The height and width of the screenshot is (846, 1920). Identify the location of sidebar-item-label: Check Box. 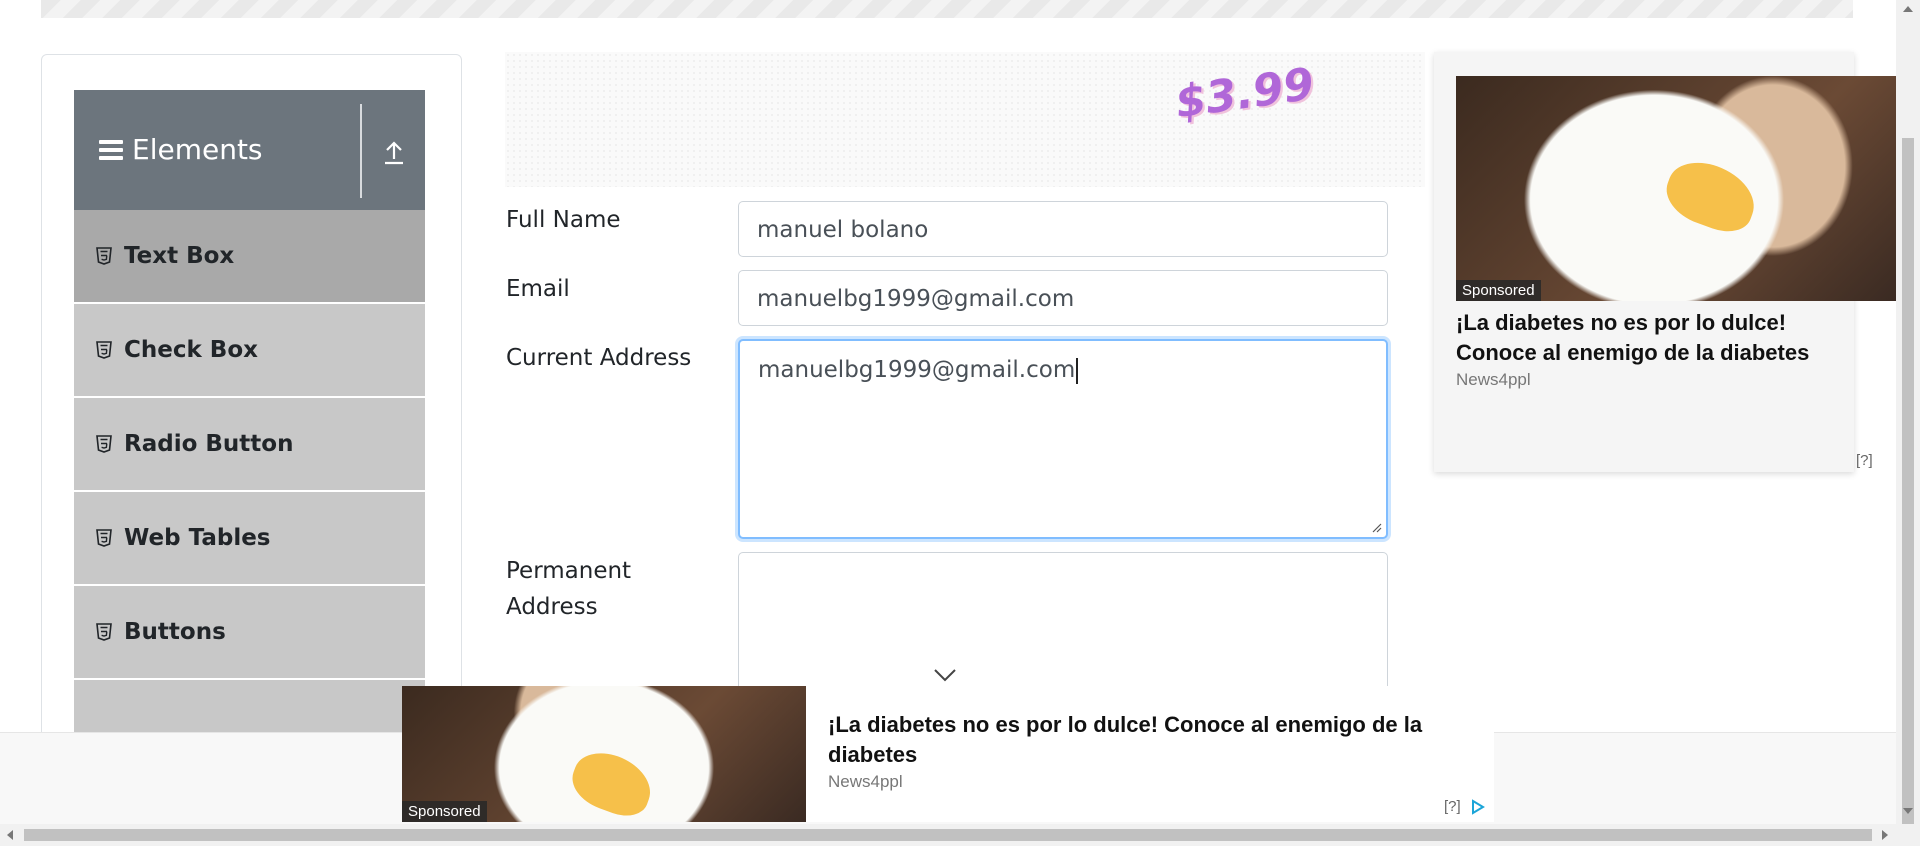
(191, 350).